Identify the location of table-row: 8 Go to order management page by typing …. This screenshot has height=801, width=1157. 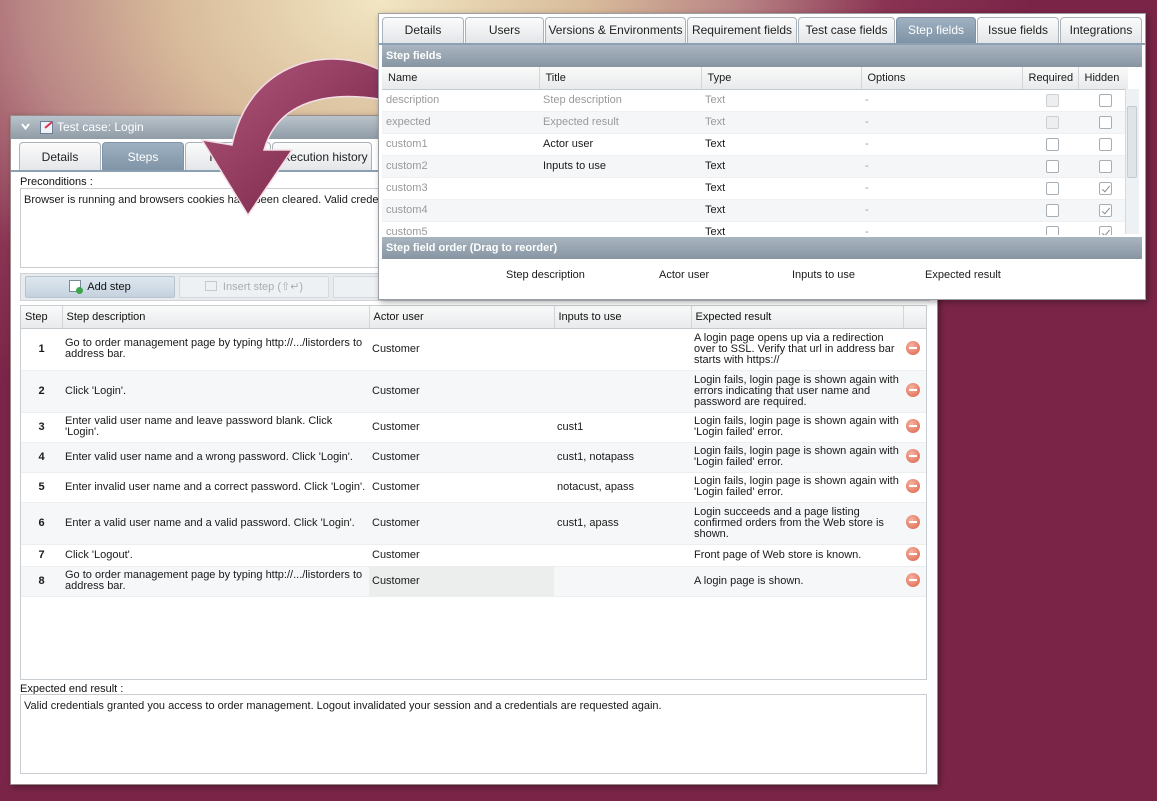
(473, 581).